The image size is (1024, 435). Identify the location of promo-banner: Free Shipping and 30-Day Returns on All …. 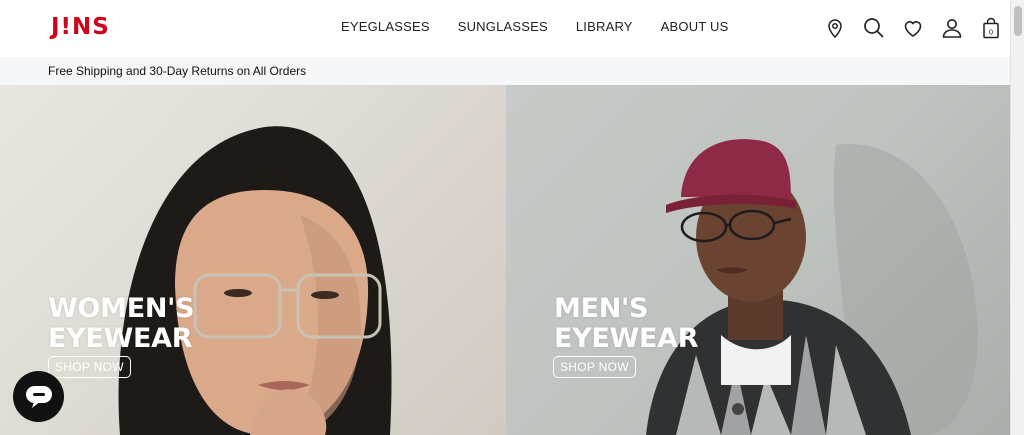
(505, 71).